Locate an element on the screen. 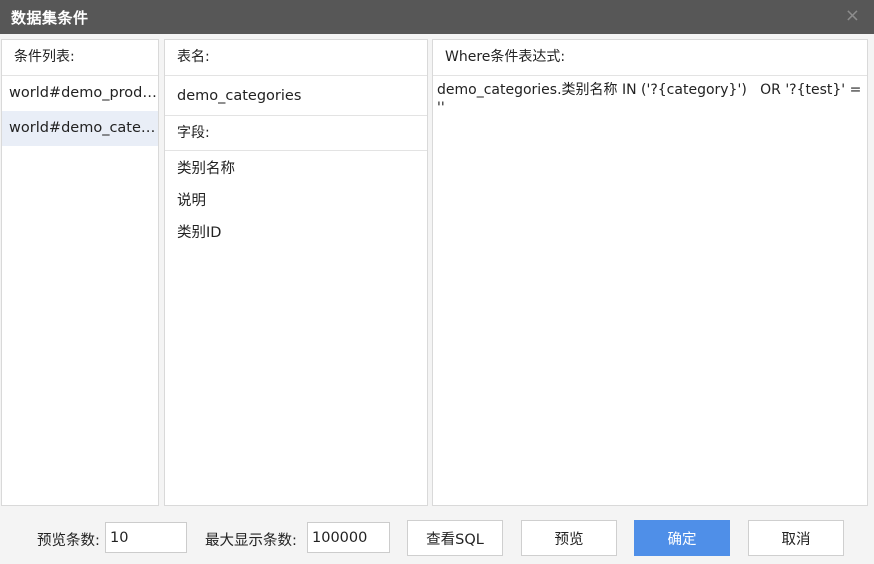  preview-button: 预览 is located at coordinates (569, 538).